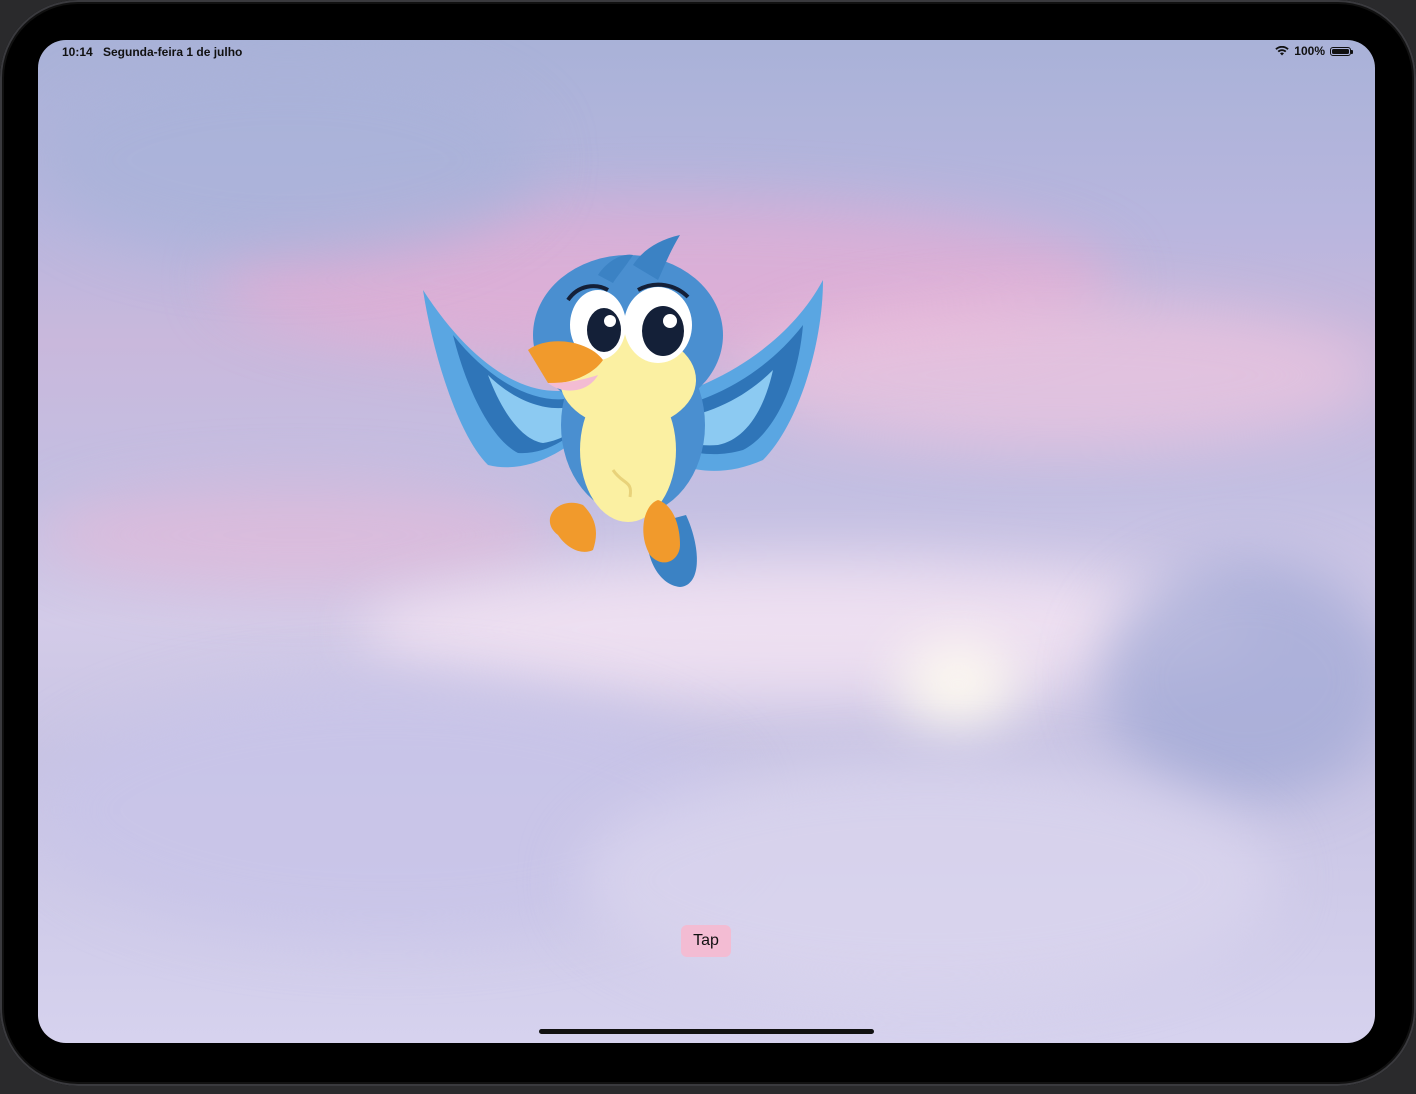  What do you see at coordinates (623, 411) in the screenshot?
I see `bird-illustration` at bounding box center [623, 411].